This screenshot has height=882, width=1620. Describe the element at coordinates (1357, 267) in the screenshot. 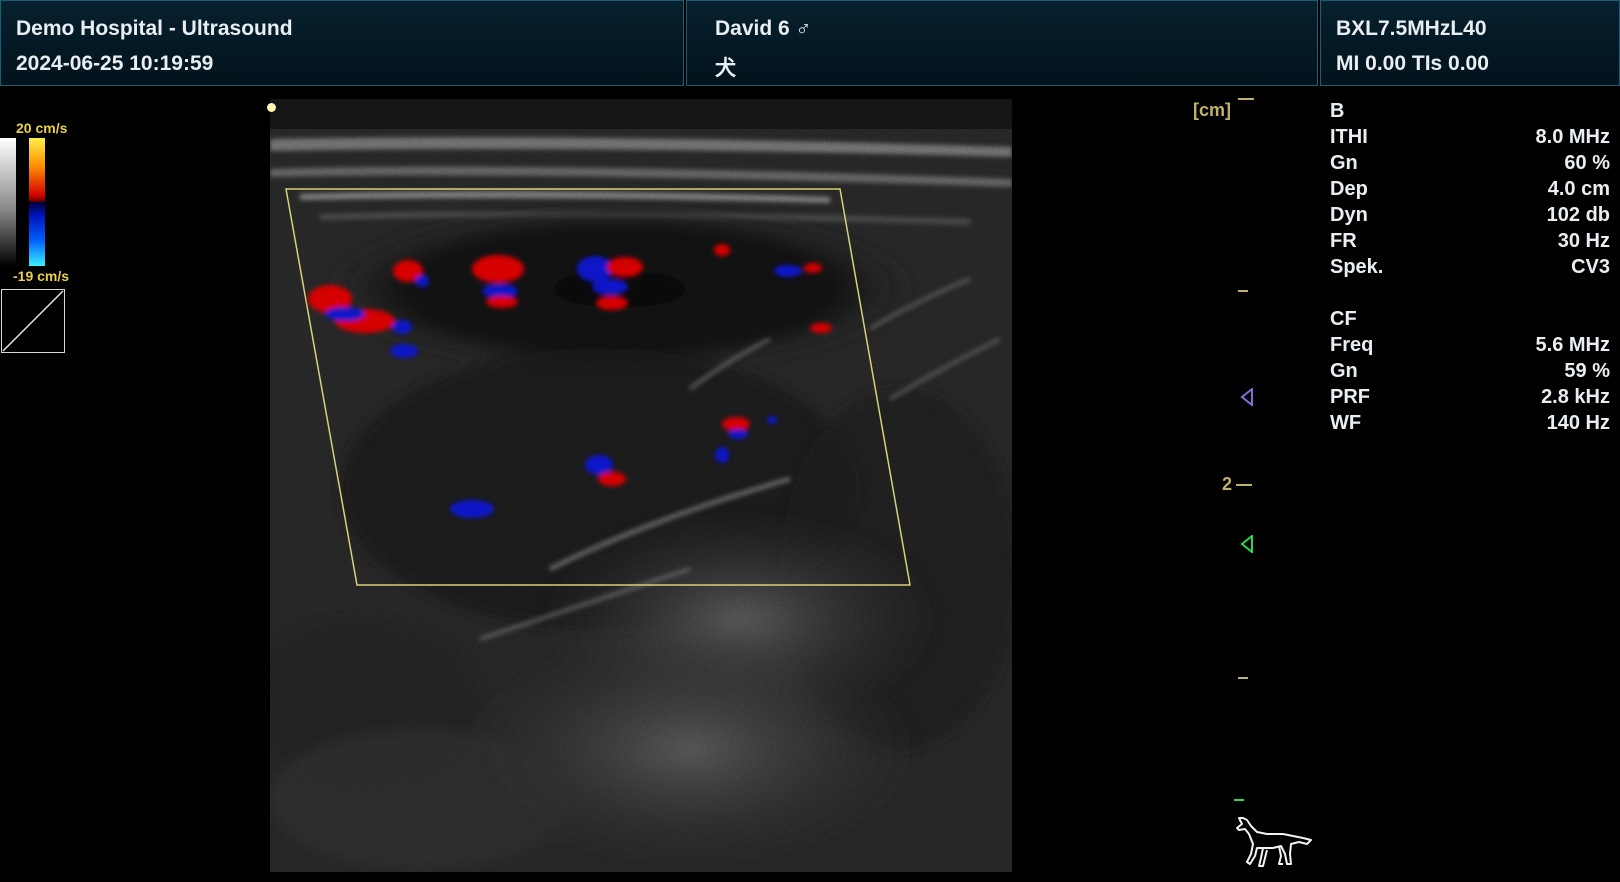

I see `param-name: Spek.` at that location.